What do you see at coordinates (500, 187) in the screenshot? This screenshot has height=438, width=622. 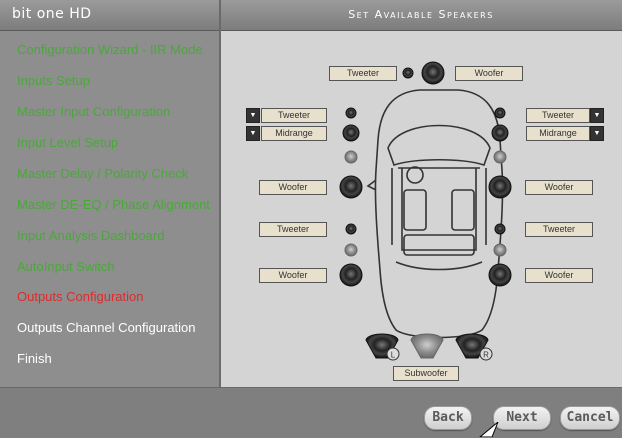 I see `front-right-woofer-icon` at bounding box center [500, 187].